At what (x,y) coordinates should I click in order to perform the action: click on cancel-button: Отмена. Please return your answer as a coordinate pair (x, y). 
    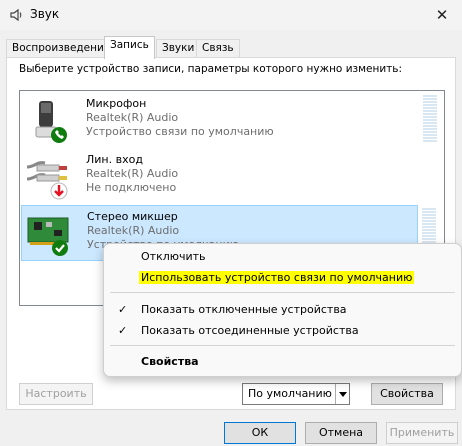
    Looking at the image, I should click on (341, 433).